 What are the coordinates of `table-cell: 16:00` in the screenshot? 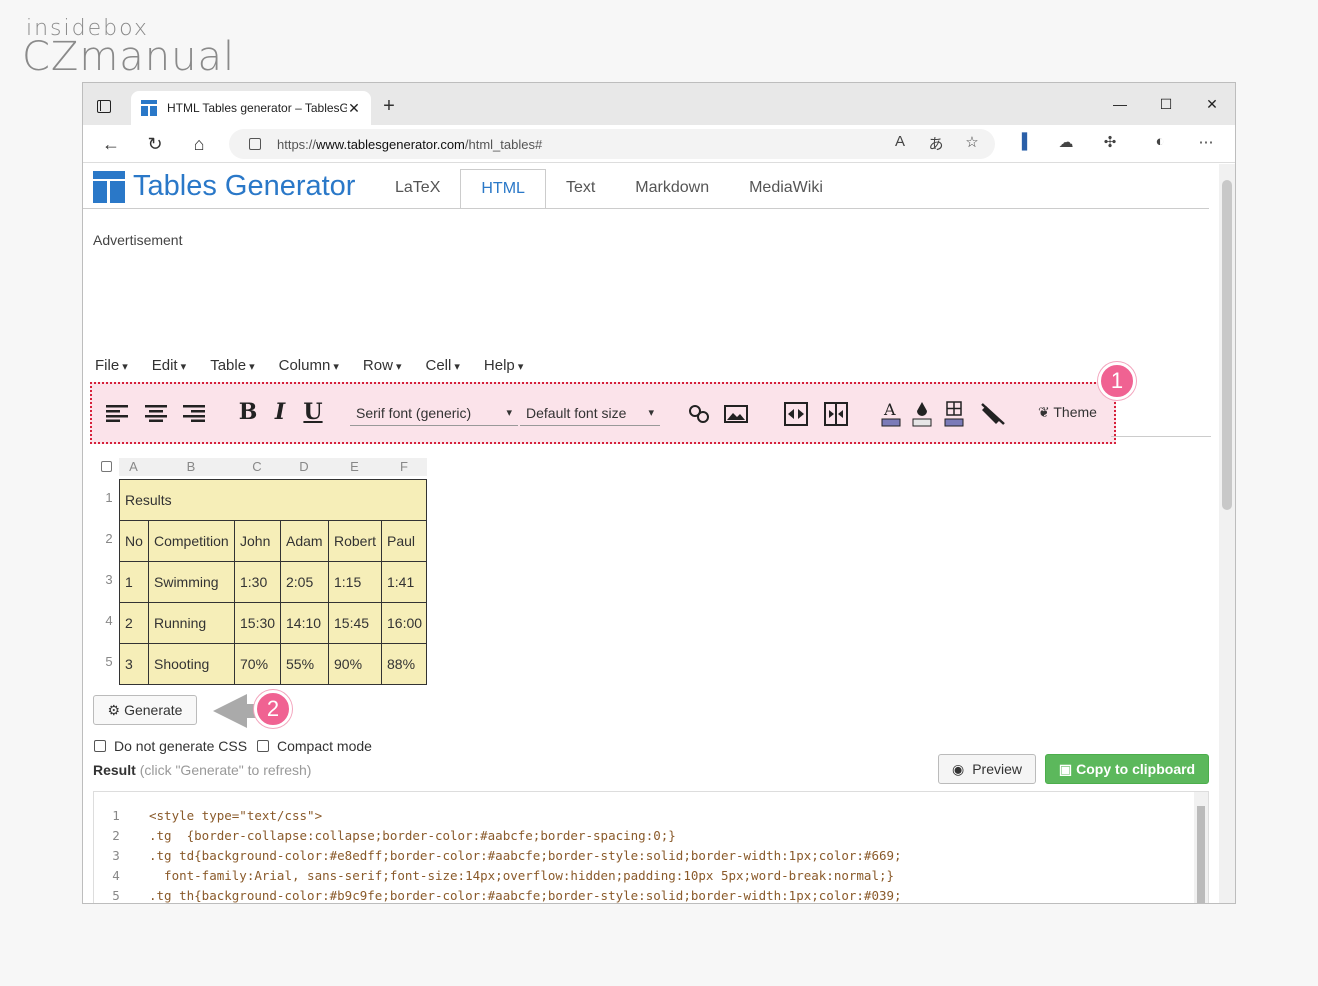 It's located at (404, 623).